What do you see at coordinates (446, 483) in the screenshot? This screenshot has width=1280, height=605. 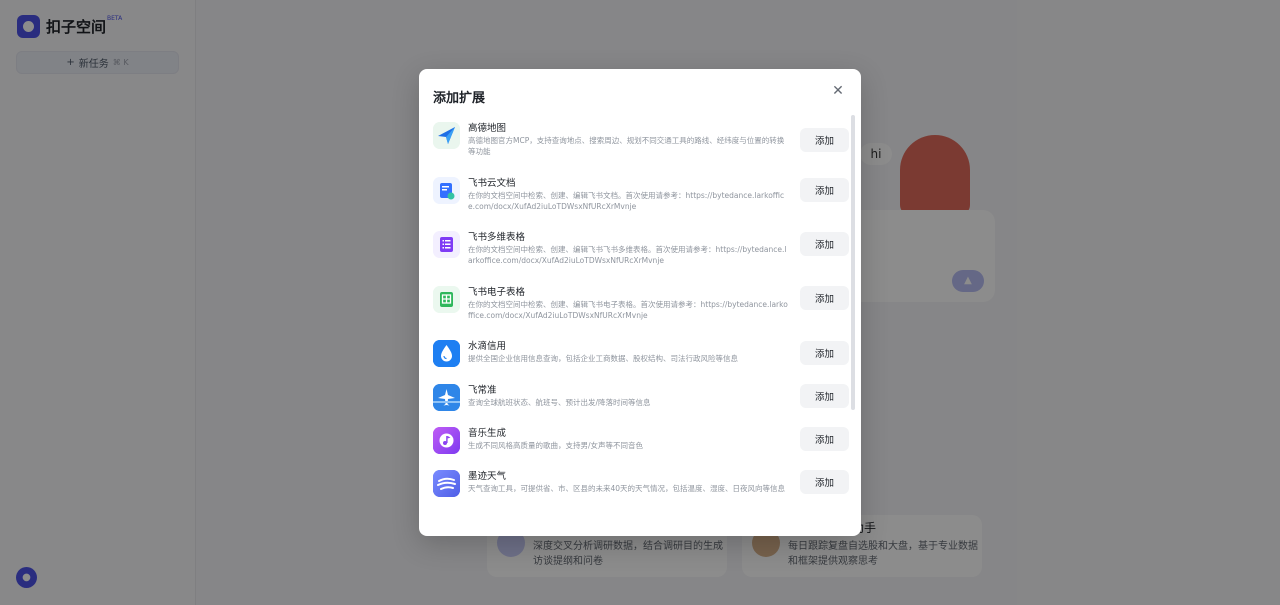 I see `weather-icon` at bounding box center [446, 483].